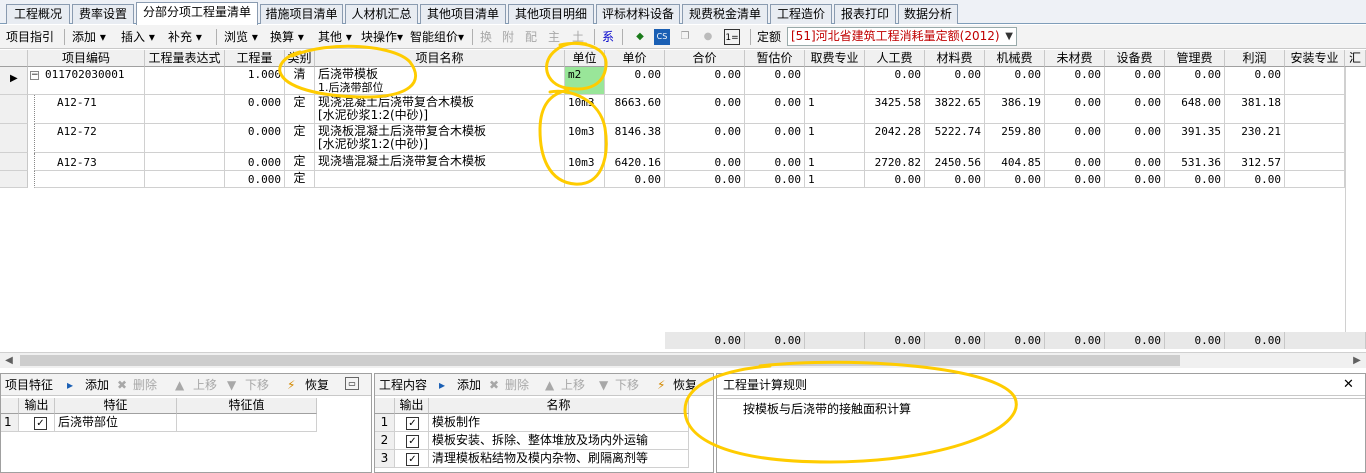  Describe the element at coordinates (635, 162) in the screenshot. I see `table-cell-price: 6420.16` at that location.